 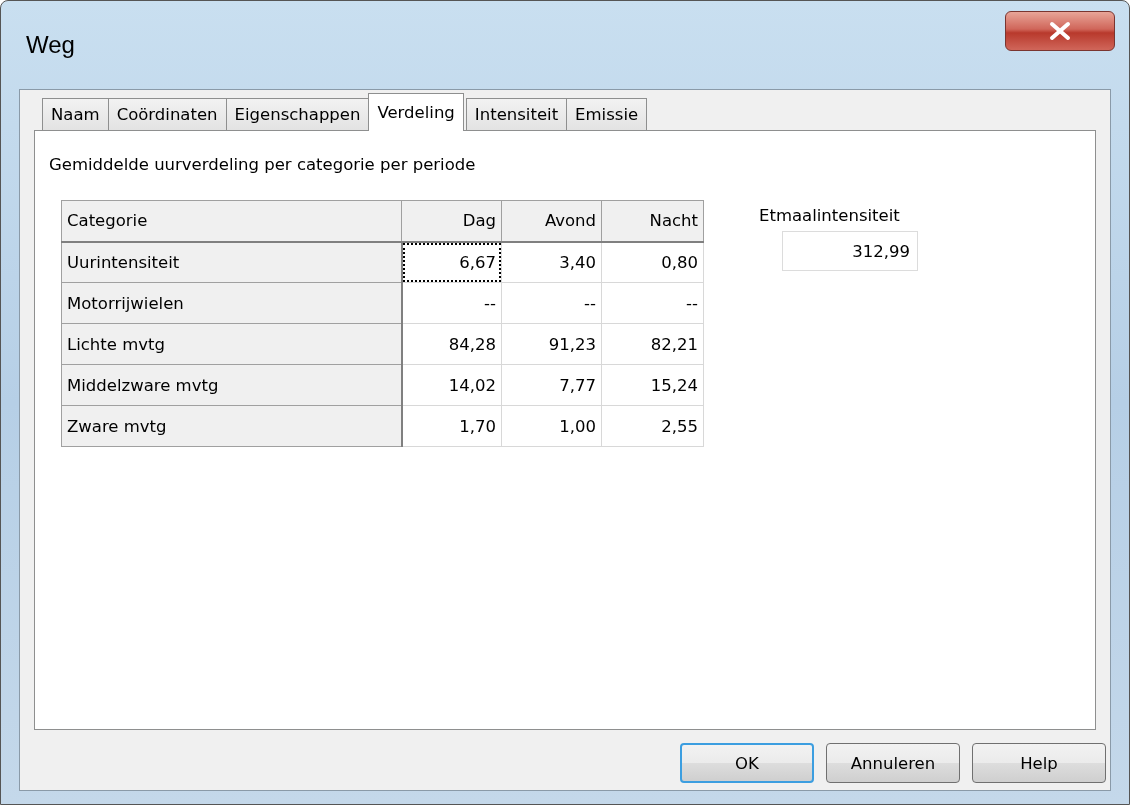 What do you see at coordinates (551, 344) in the screenshot?
I see `table-cell: 91,23` at bounding box center [551, 344].